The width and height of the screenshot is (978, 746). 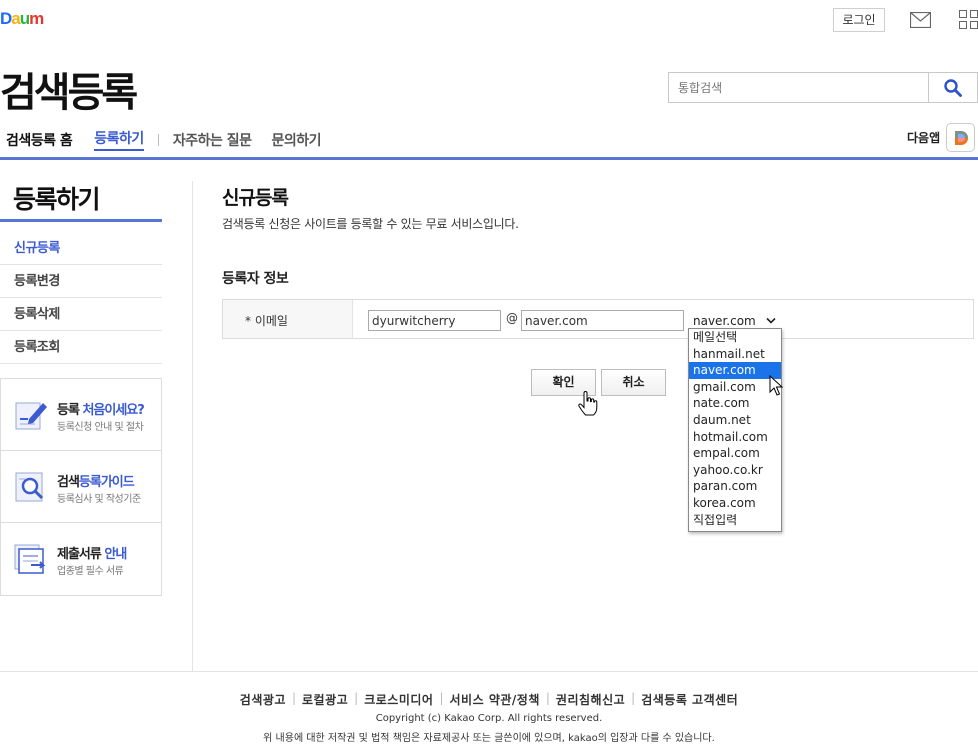 I want to click on promo-title: 검색등록가이드, so click(x=96, y=482).